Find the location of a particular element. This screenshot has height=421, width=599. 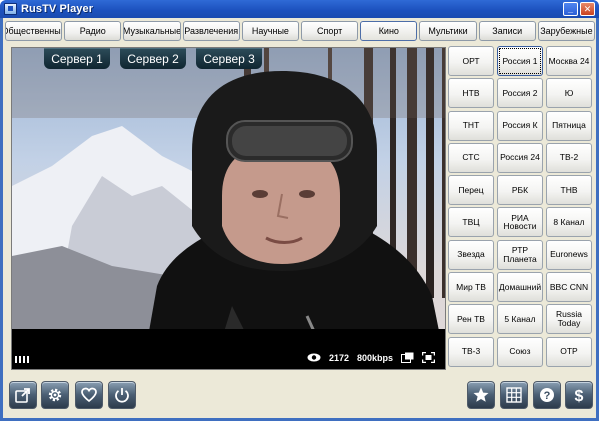

server-tabs: Сервер 1 Сервер 2 Сервер 3 is located at coordinates (153, 58).